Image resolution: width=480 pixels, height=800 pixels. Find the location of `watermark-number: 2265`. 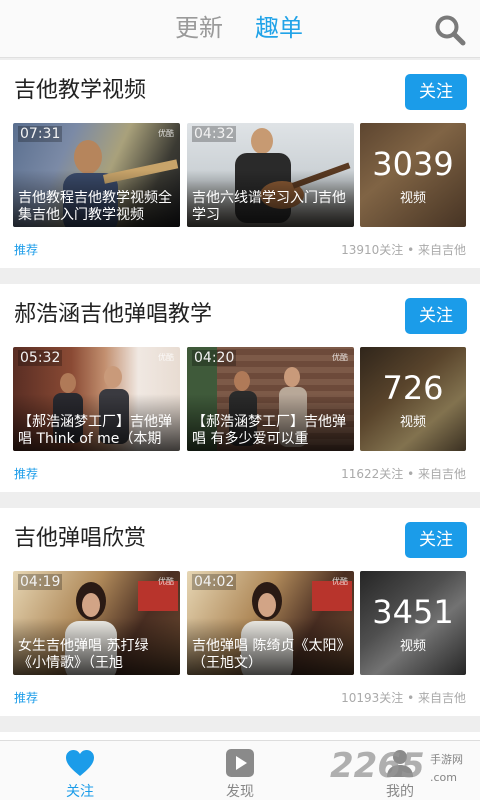

watermark-number: 2265 is located at coordinates (377, 766).